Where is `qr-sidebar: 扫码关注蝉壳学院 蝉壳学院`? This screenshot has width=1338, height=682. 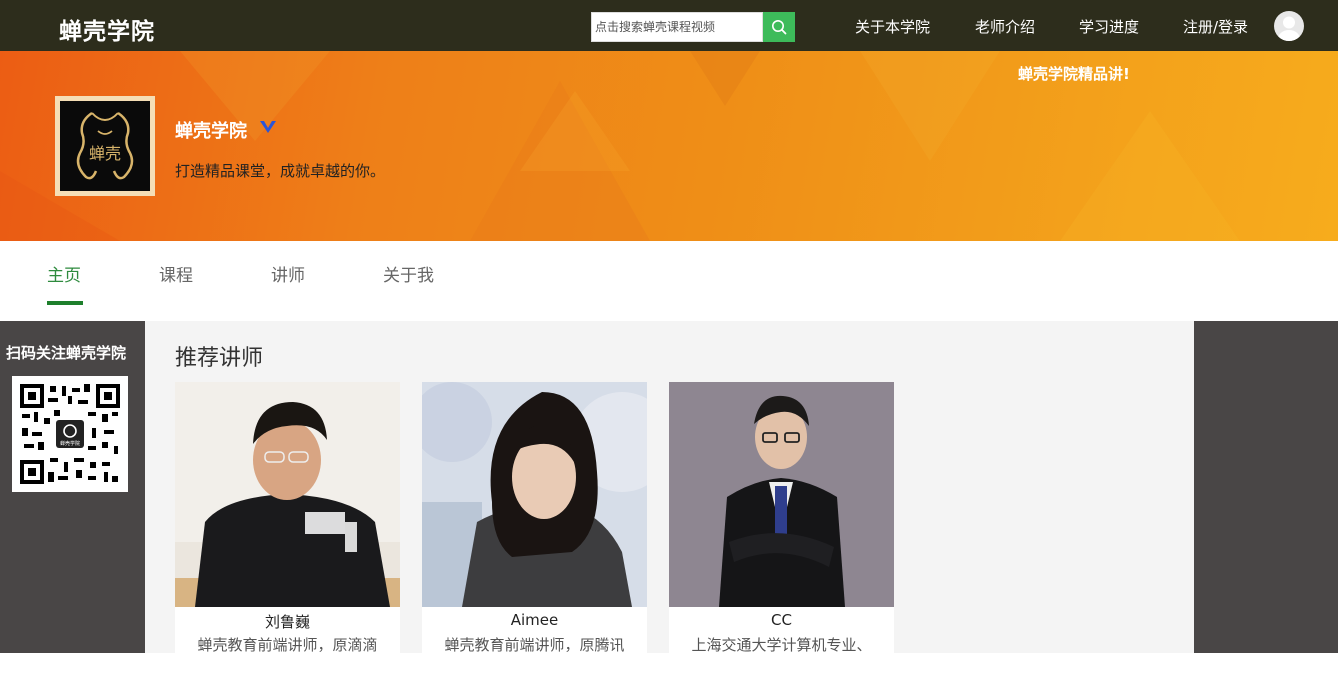 qr-sidebar: 扫码关注蝉壳学院 蝉壳学院 is located at coordinates (72, 487).